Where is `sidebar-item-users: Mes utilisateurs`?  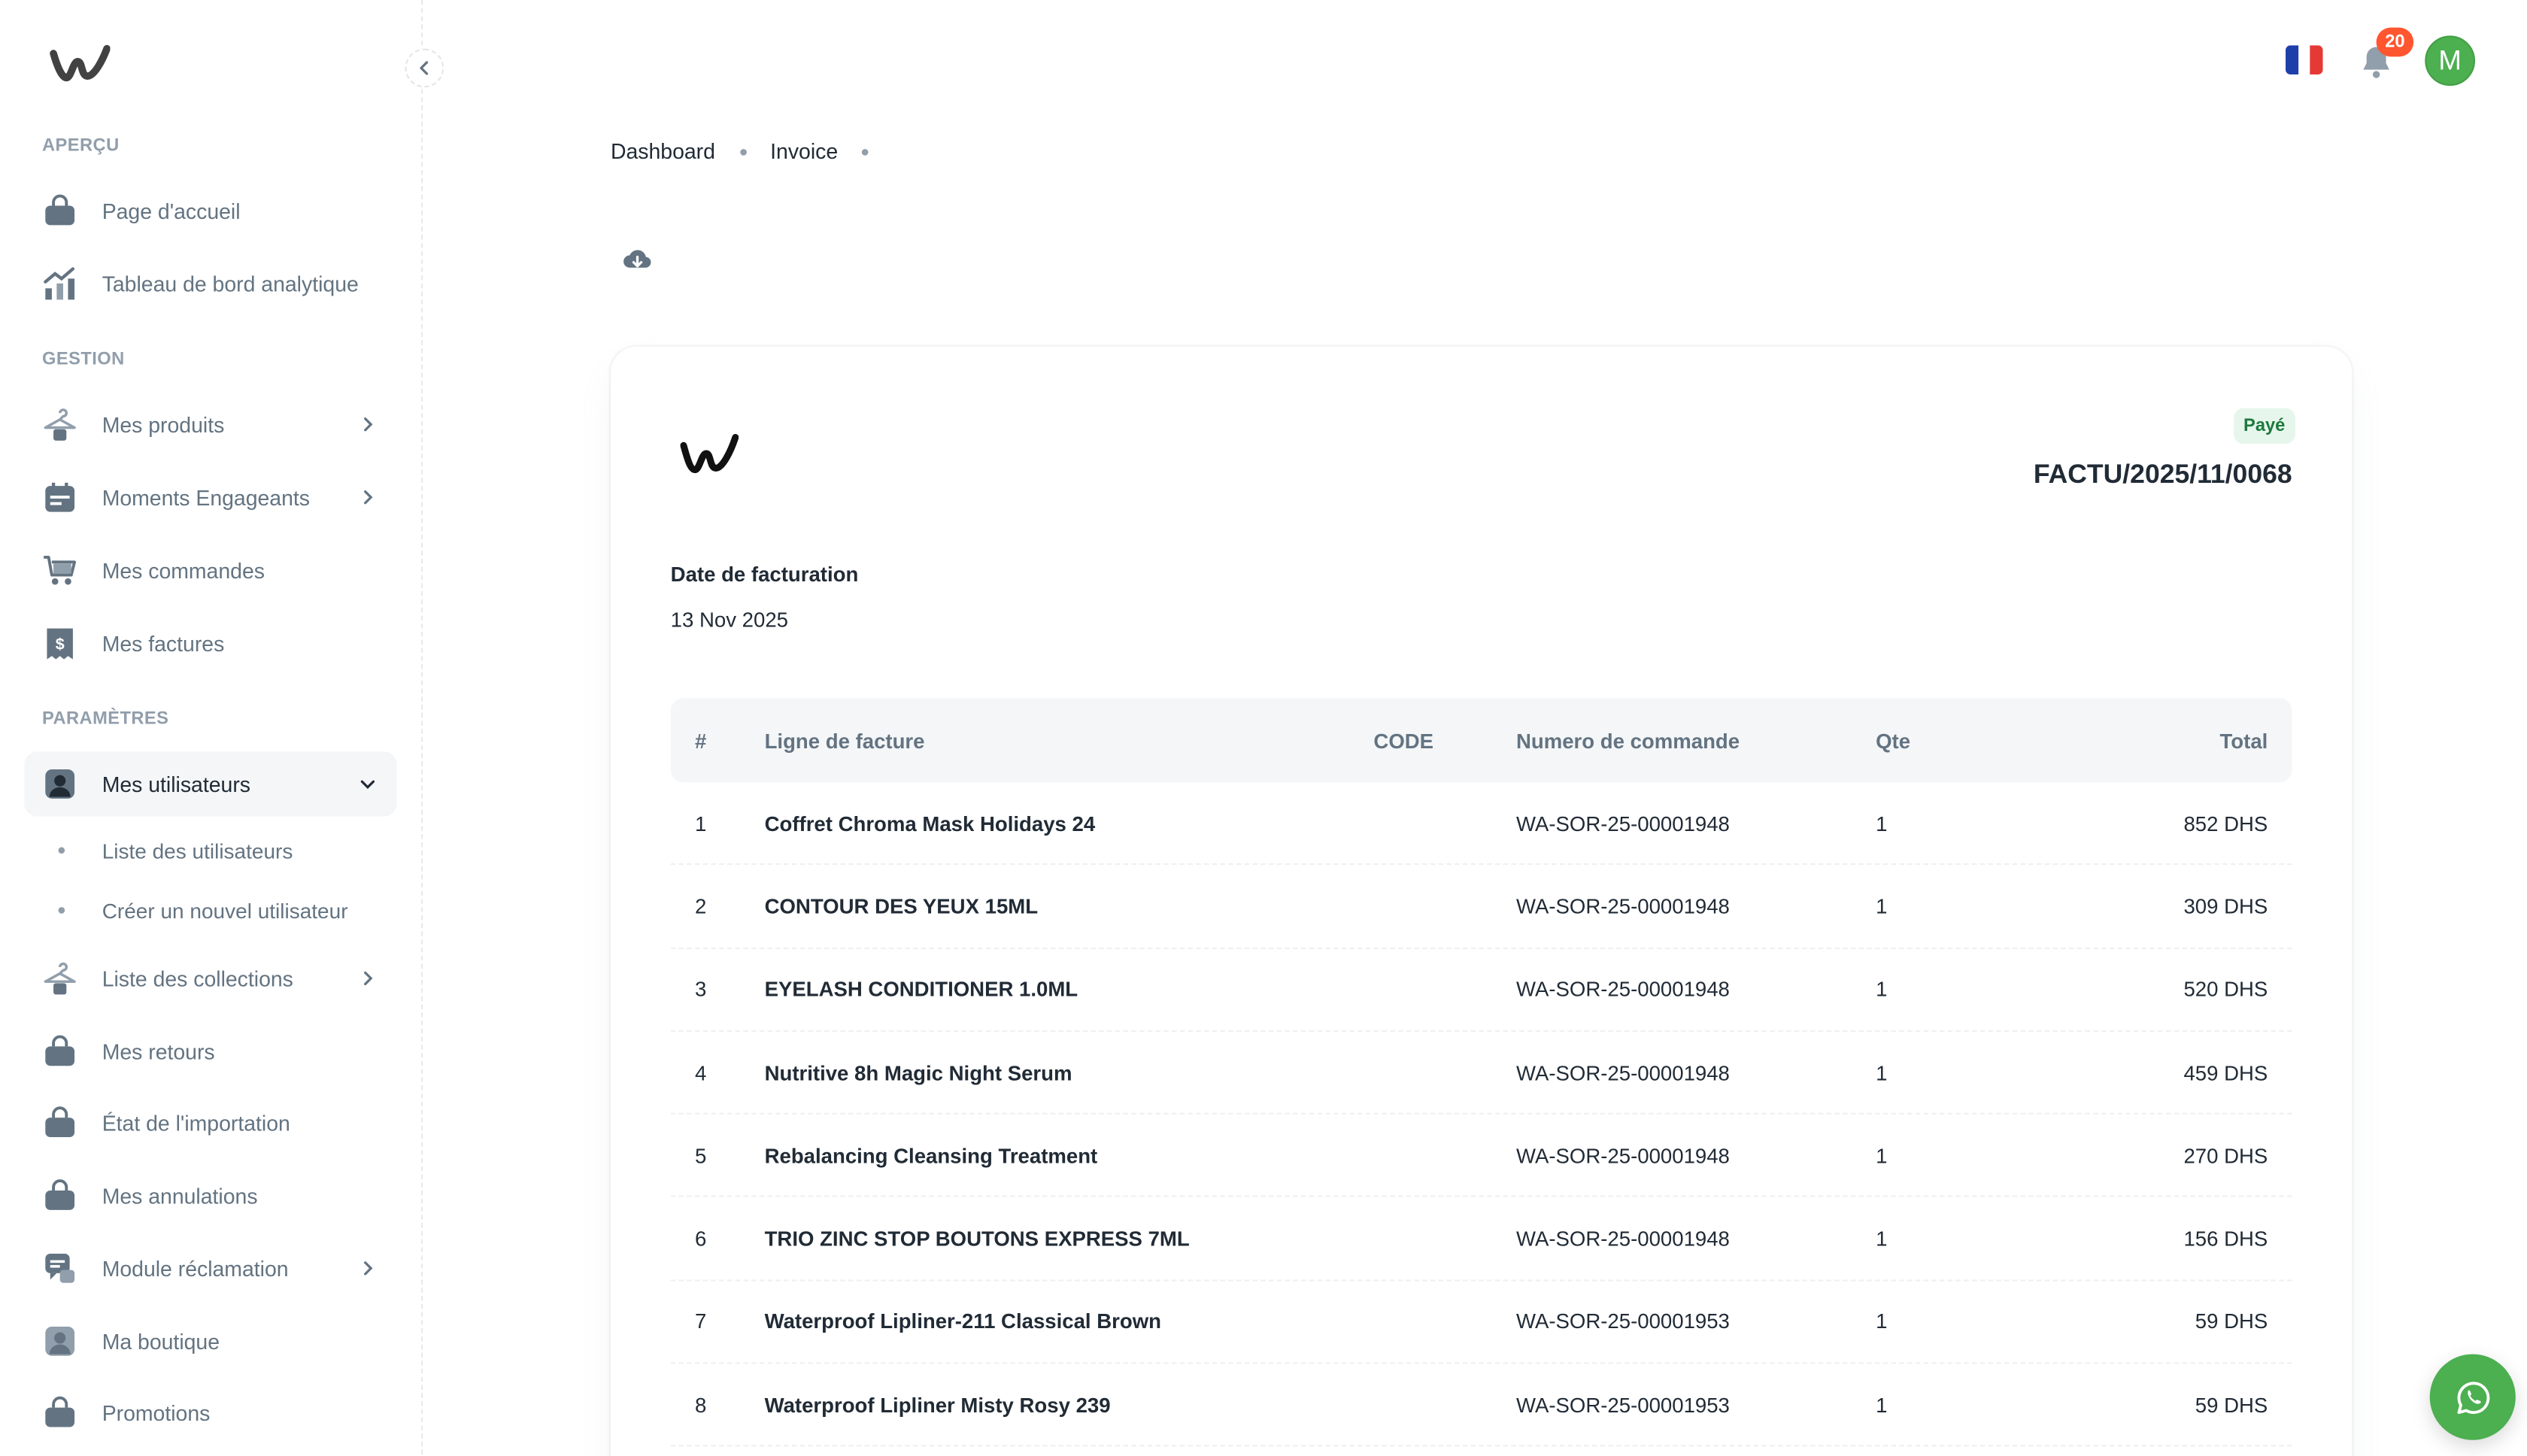
sidebar-item-users: Mes utilisateurs is located at coordinates (210, 784).